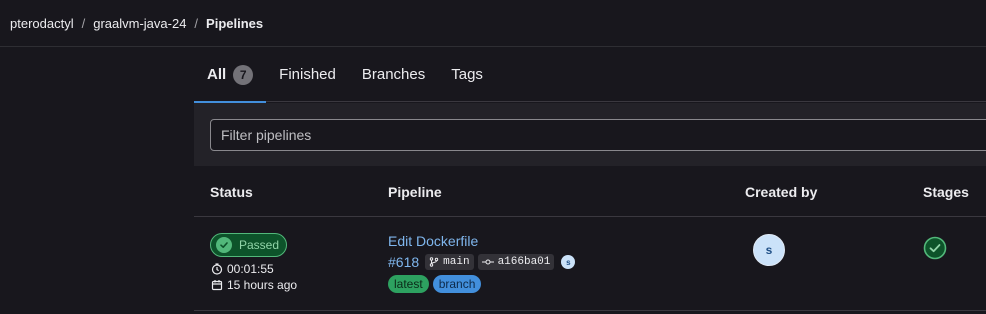  Describe the element at coordinates (224, 245) in the screenshot. I see `check-circle-icon` at that location.